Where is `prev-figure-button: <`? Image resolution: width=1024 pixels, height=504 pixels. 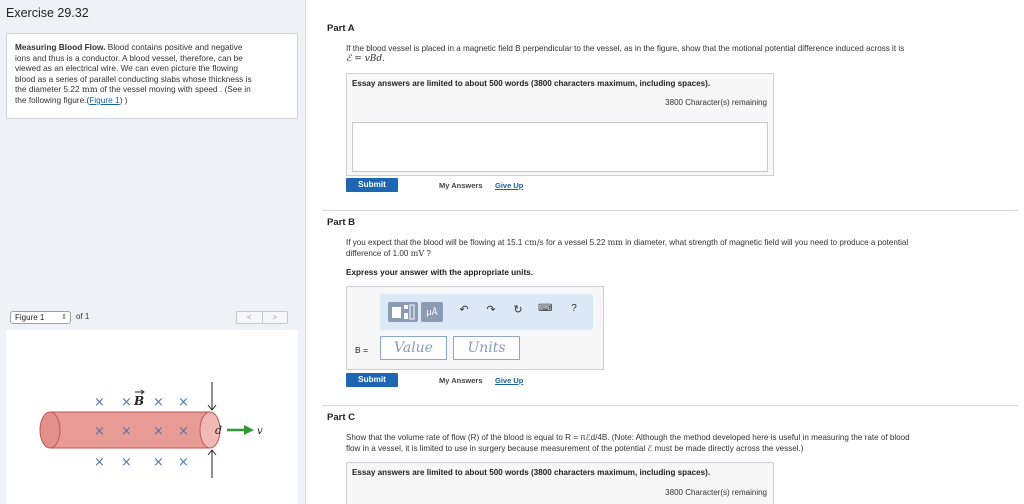 prev-figure-button: < is located at coordinates (250, 317).